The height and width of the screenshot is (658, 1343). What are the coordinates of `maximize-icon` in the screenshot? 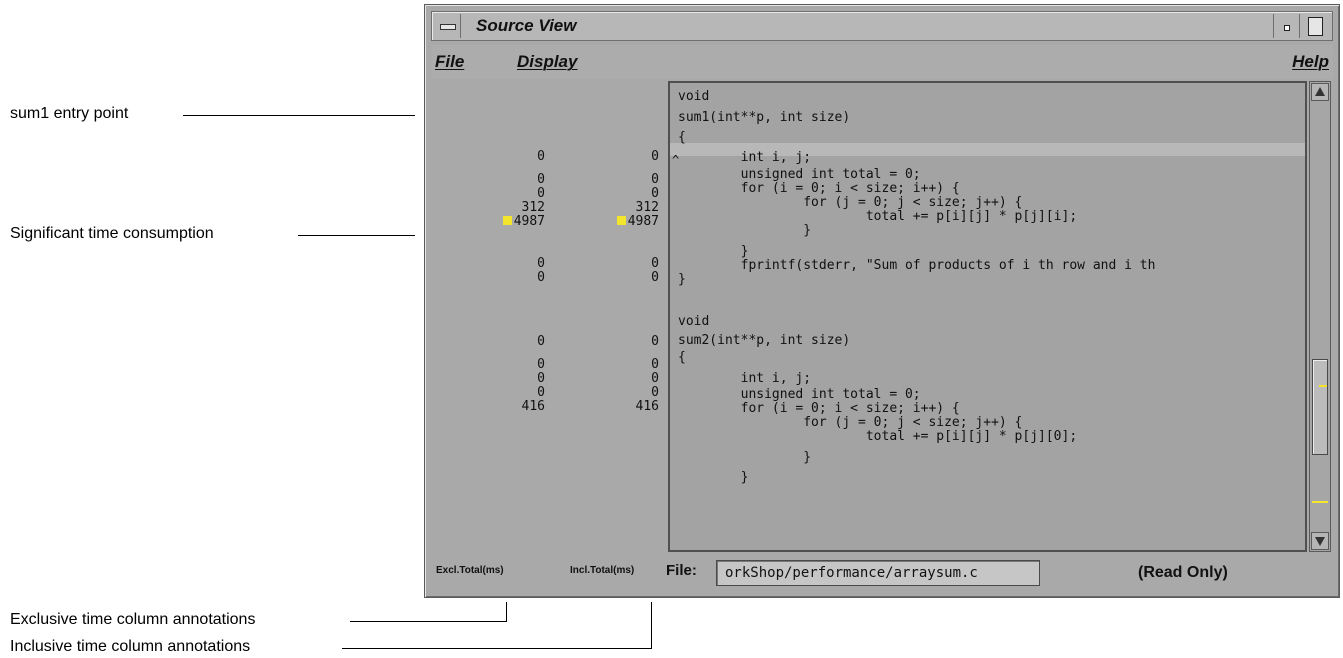 It's located at (1314, 26).